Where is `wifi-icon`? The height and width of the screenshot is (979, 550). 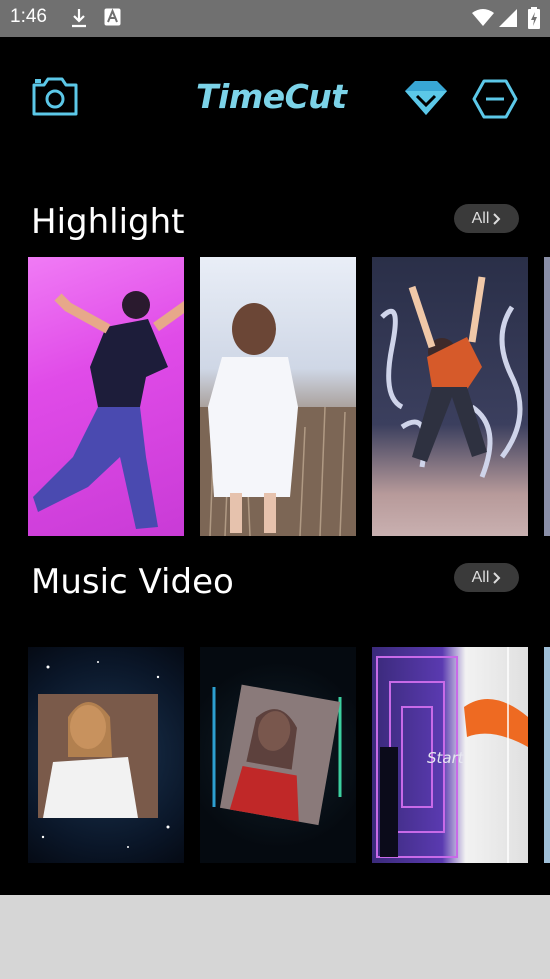 wifi-icon is located at coordinates (483, 17).